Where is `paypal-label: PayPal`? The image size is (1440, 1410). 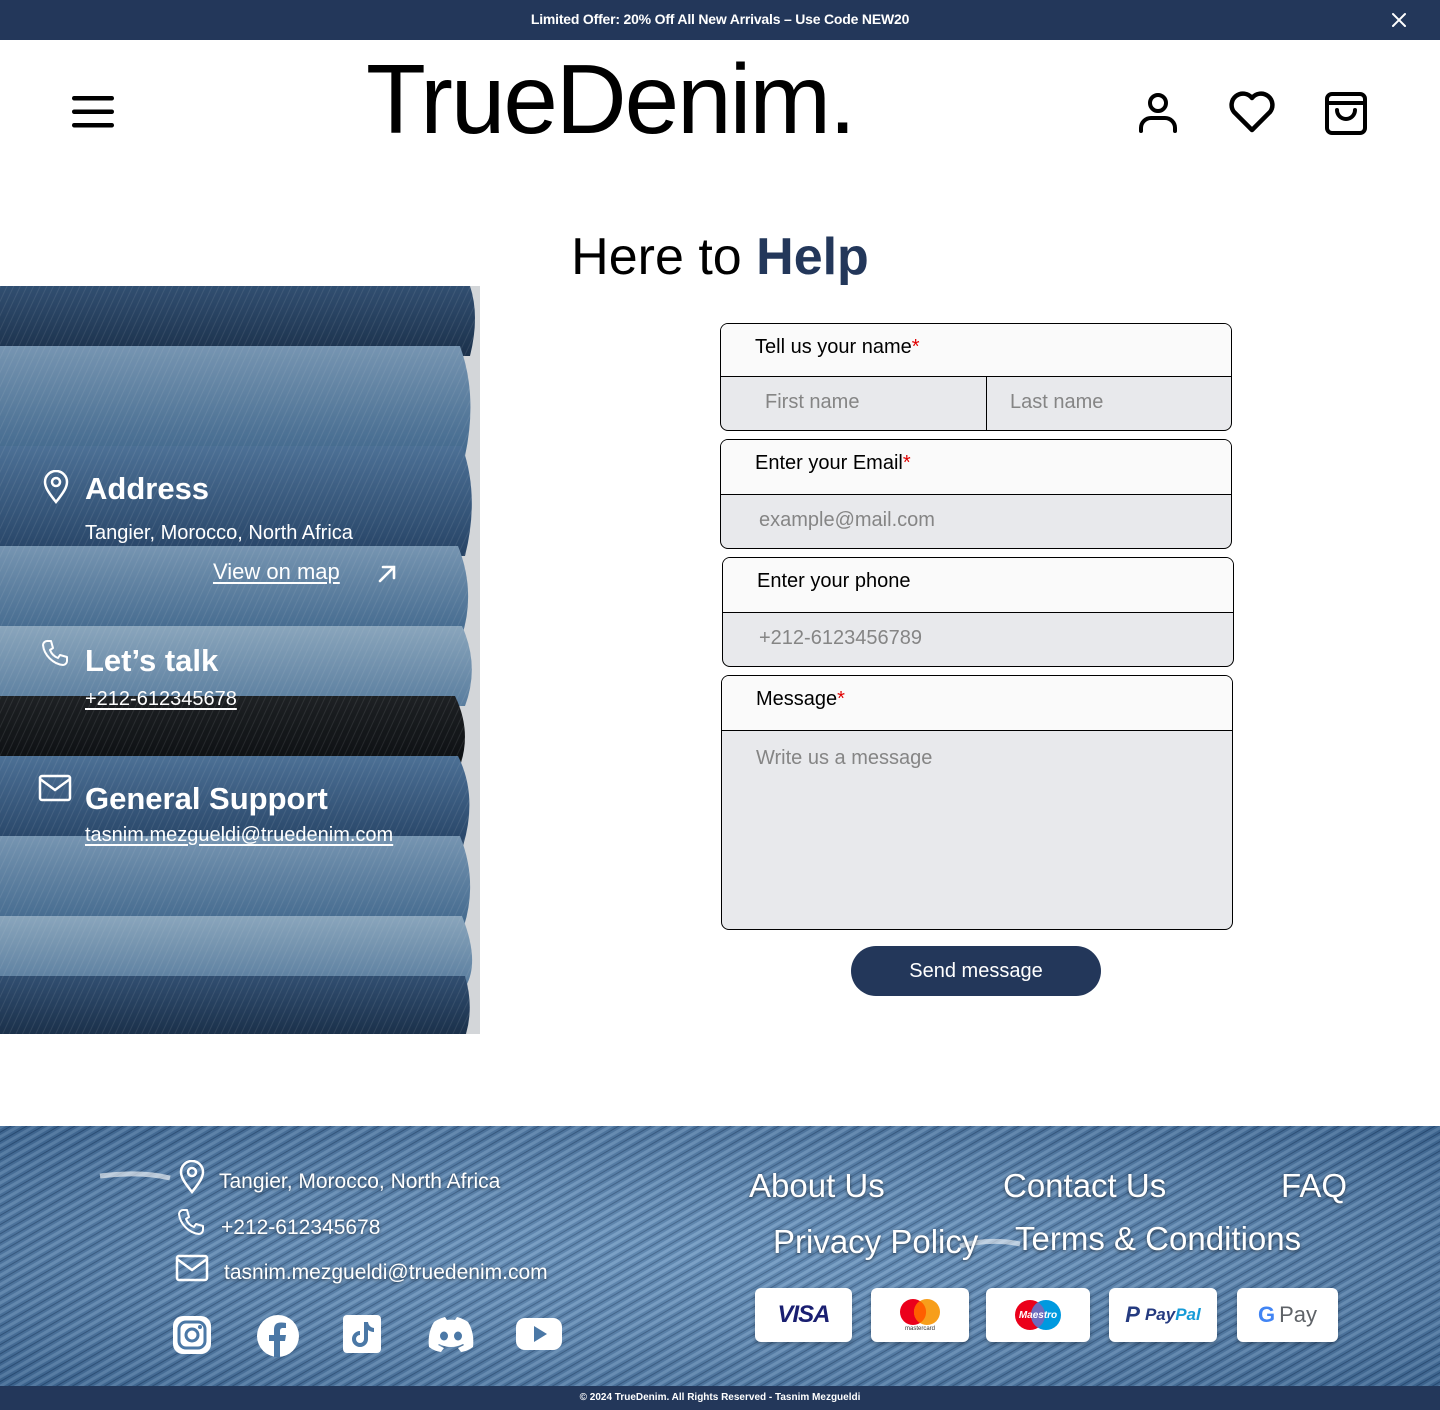
paypal-label: PayPal is located at coordinates (1173, 1315).